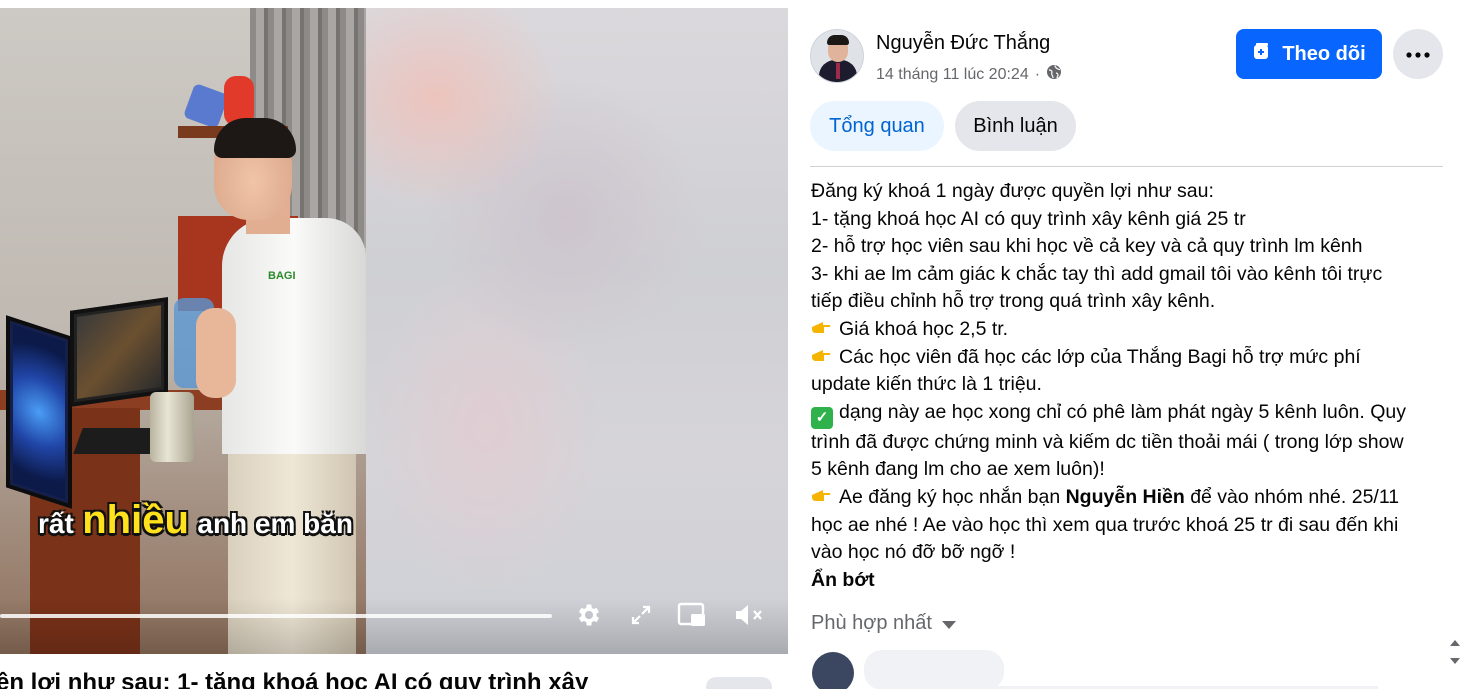 This screenshot has height=689, width=1481. I want to click on scroll-up-icon, so click(1455, 643).